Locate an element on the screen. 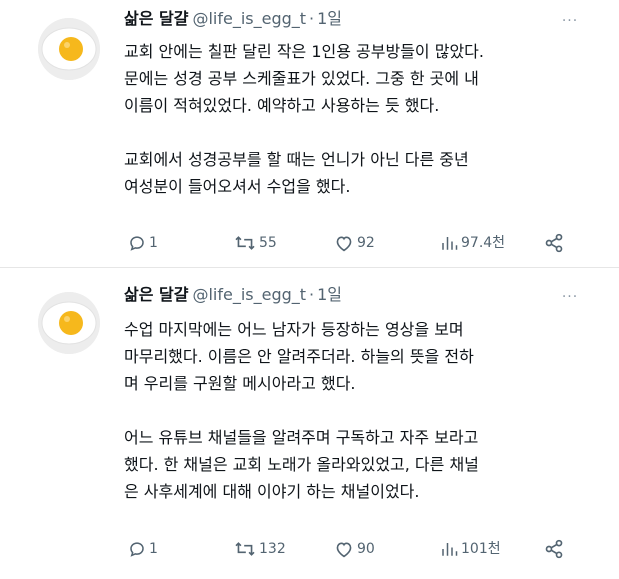 The width and height of the screenshot is (619, 579). tweet-text-line: 이름이 적혀있었다. 예약하고 사용하는 듯 했다. is located at coordinates (282, 105).